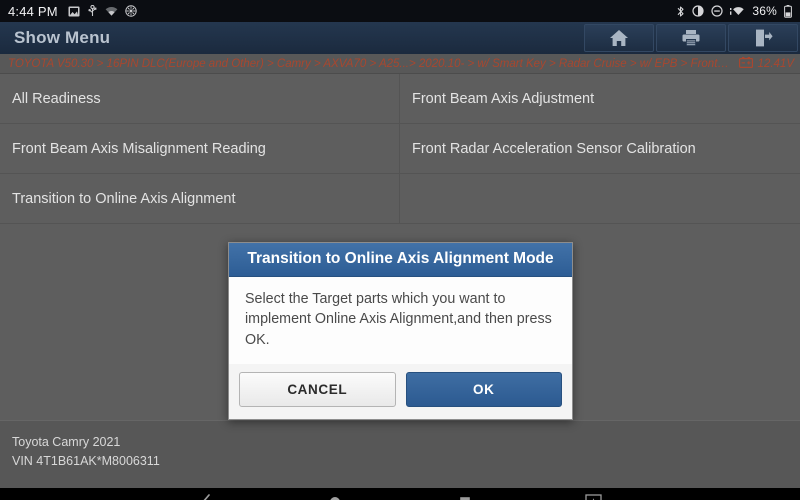  Describe the element at coordinates (745, 64) in the screenshot. I see `car-battery-icon` at that location.